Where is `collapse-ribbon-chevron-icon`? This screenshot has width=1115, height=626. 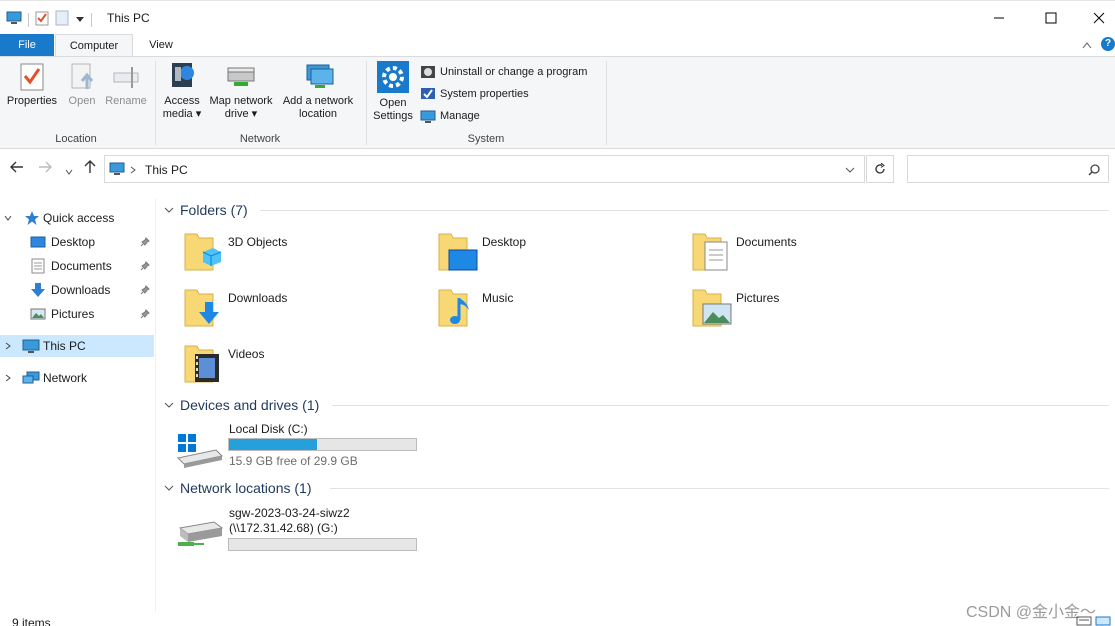
collapse-ribbon-chevron-icon is located at coordinates (1087, 45).